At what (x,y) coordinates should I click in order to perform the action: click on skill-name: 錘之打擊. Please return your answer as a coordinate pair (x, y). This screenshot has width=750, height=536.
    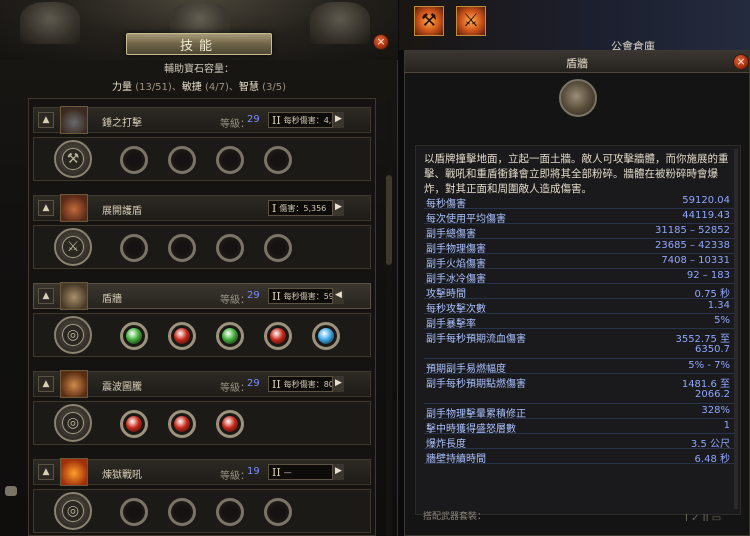
    Looking at the image, I should click on (122, 123).